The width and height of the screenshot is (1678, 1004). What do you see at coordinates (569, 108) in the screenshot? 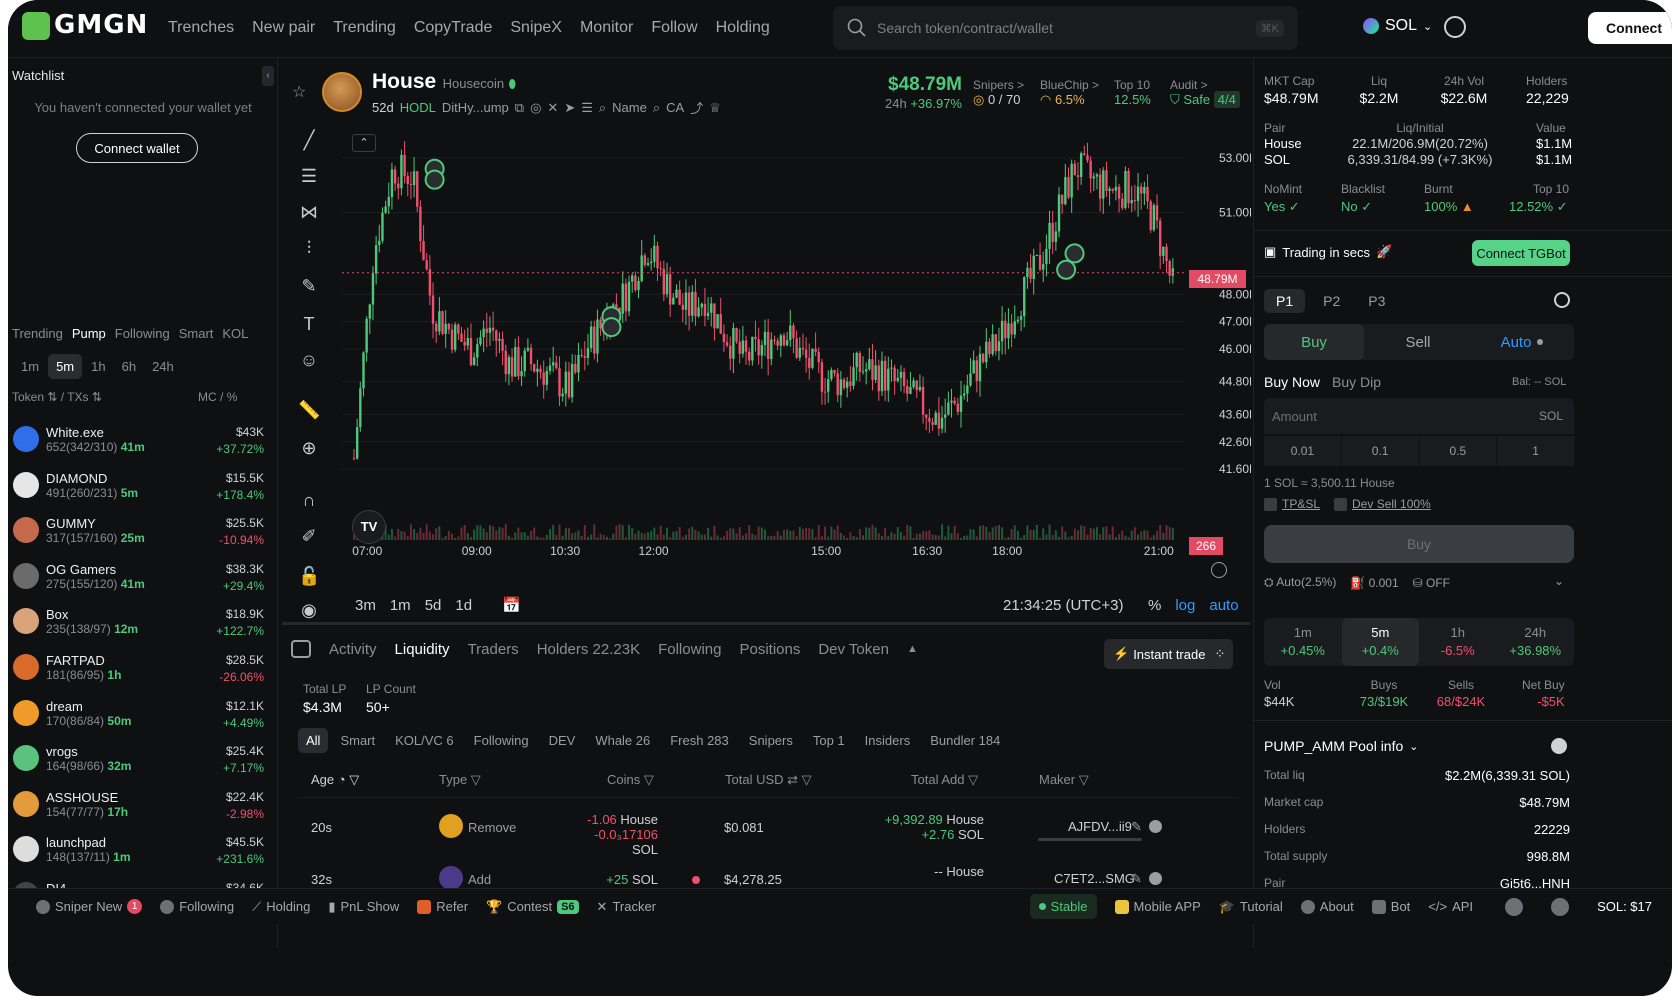
I see `telegram-icon: ➤` at bounding box center [569, 108].